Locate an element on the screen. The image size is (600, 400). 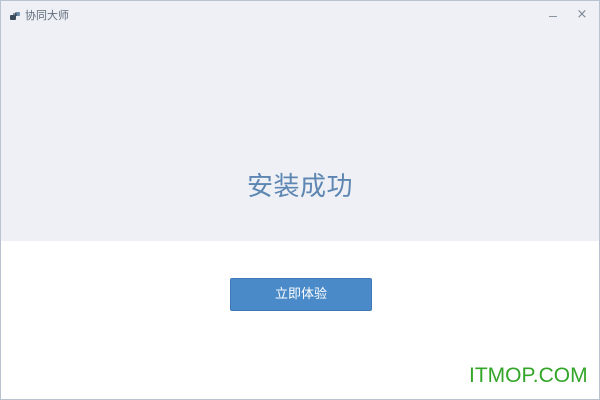
app-icon is located at coordinates (15, 16).